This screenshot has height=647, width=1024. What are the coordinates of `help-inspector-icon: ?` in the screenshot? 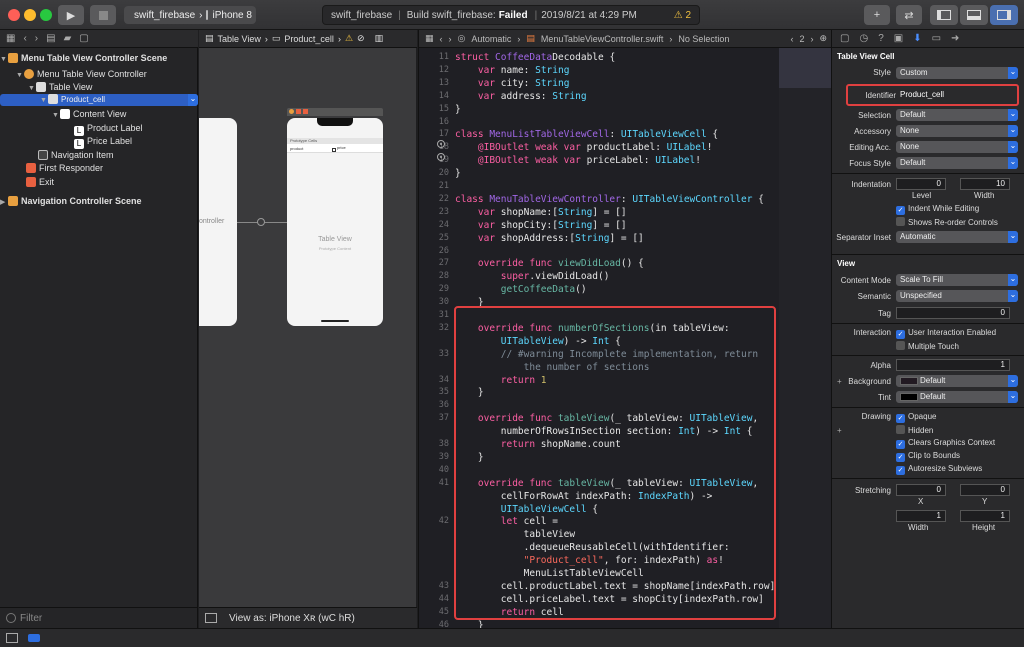 It's located at (881, 38).